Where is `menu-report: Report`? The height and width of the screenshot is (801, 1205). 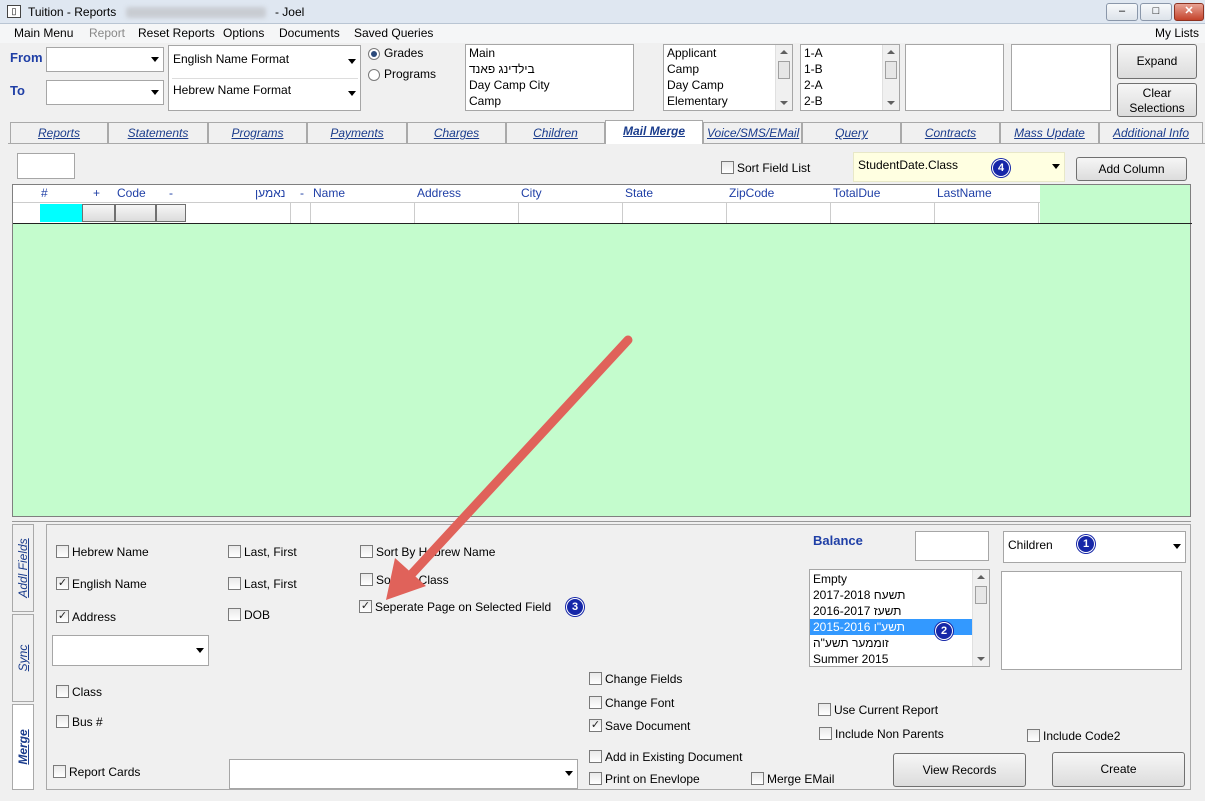 menu-report: Report is located at coordinates (107, 33).